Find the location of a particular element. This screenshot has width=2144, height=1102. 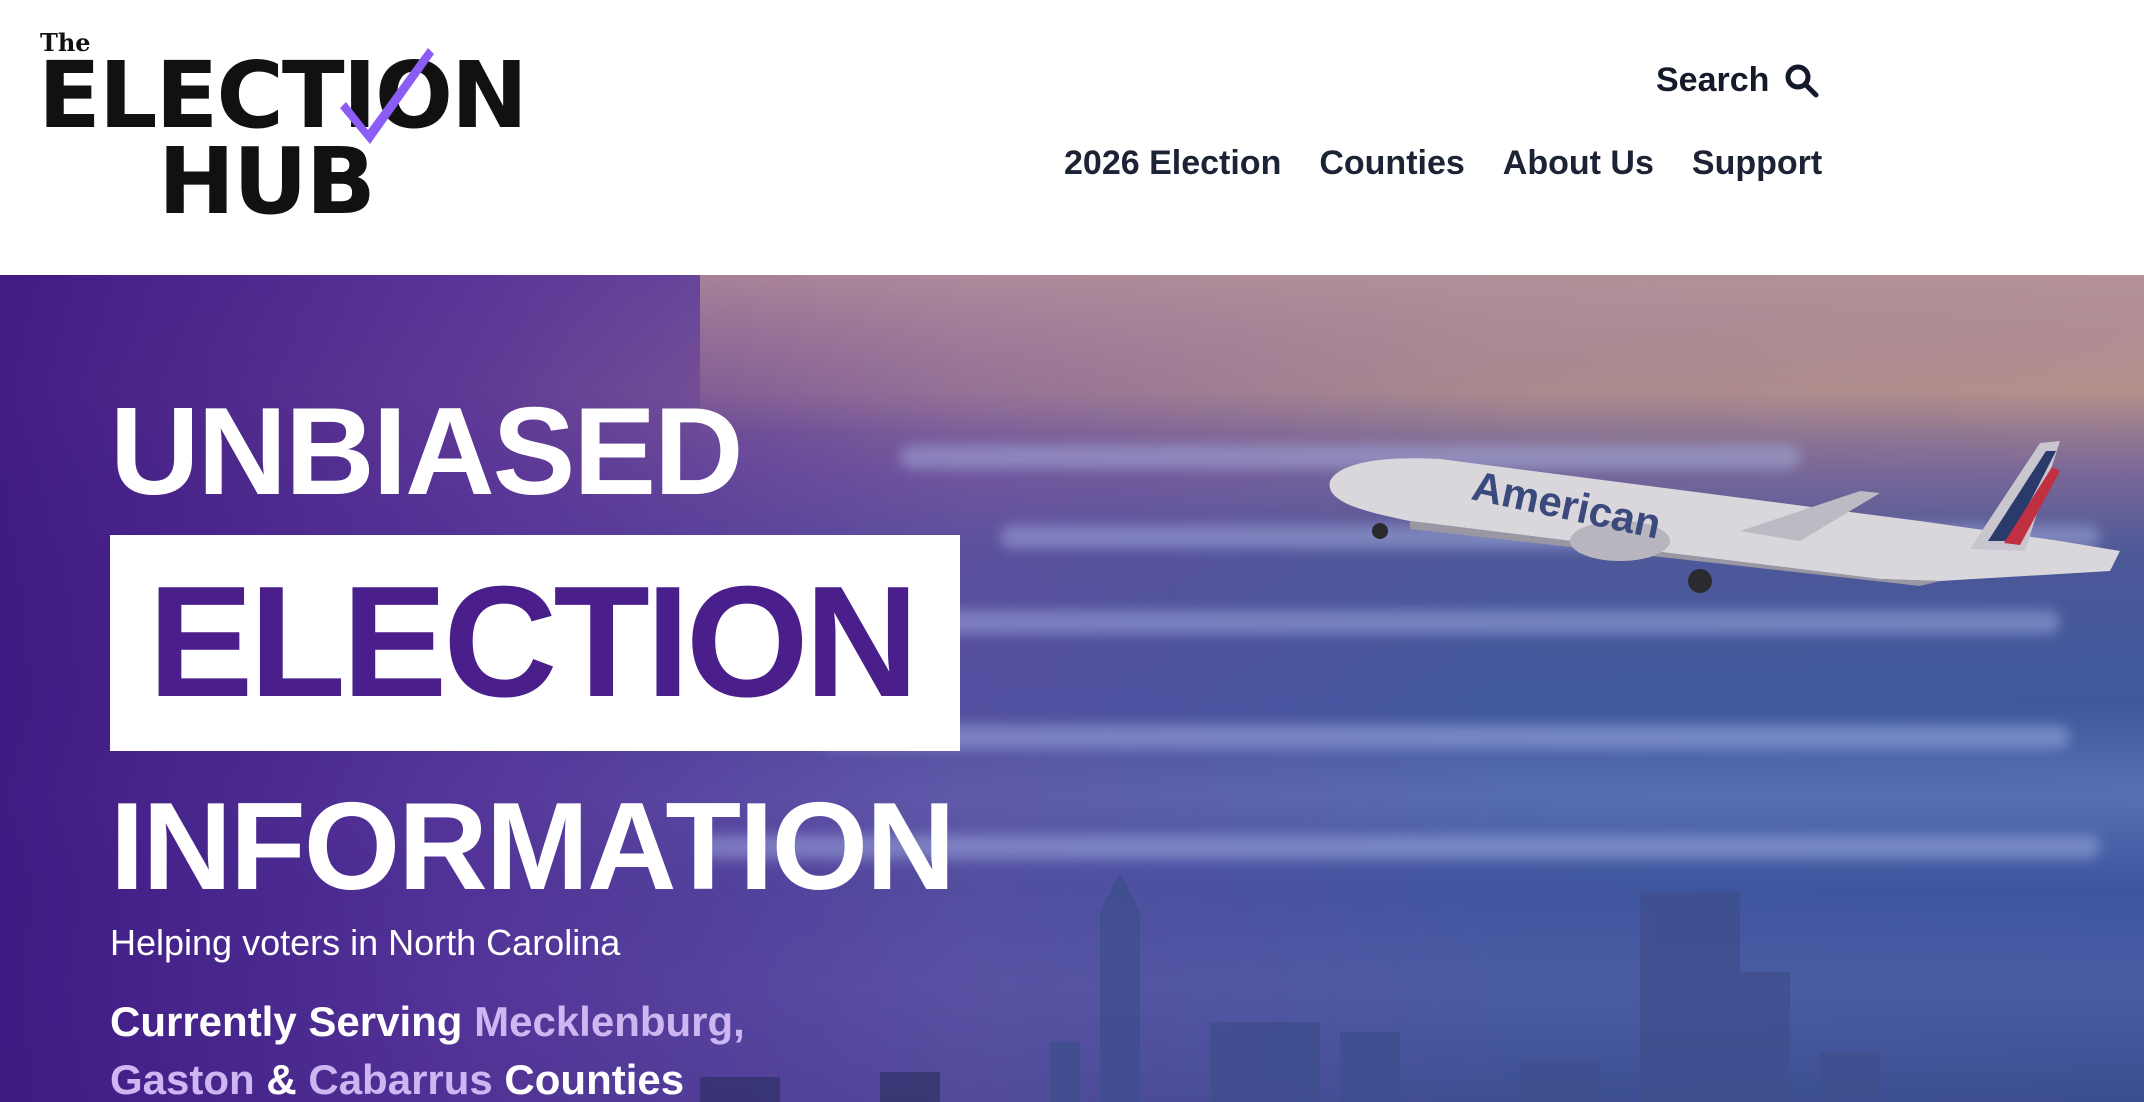

search-label: Search is located at coordinates (1713, 79).